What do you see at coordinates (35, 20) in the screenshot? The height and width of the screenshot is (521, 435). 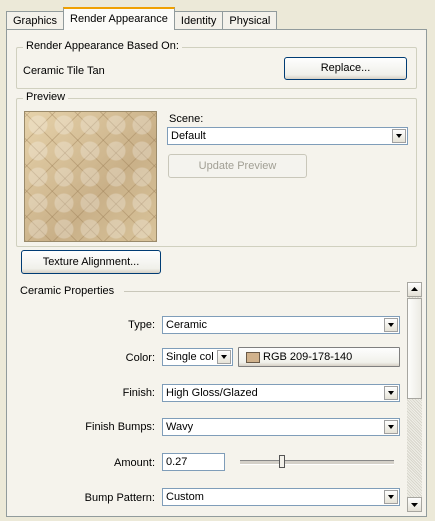 I see `tab-graphics: Graphics` at bounding box center [35, 20].